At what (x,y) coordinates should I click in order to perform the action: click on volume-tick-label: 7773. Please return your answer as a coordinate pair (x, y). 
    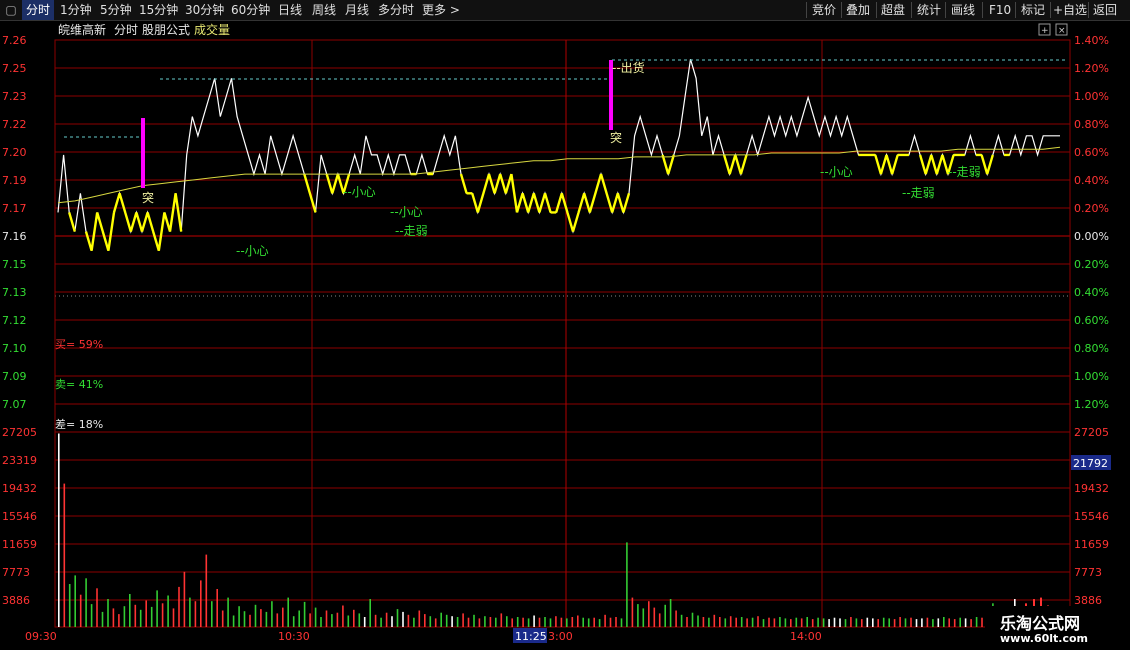
    Looking at the image, I should click on (16, 572).